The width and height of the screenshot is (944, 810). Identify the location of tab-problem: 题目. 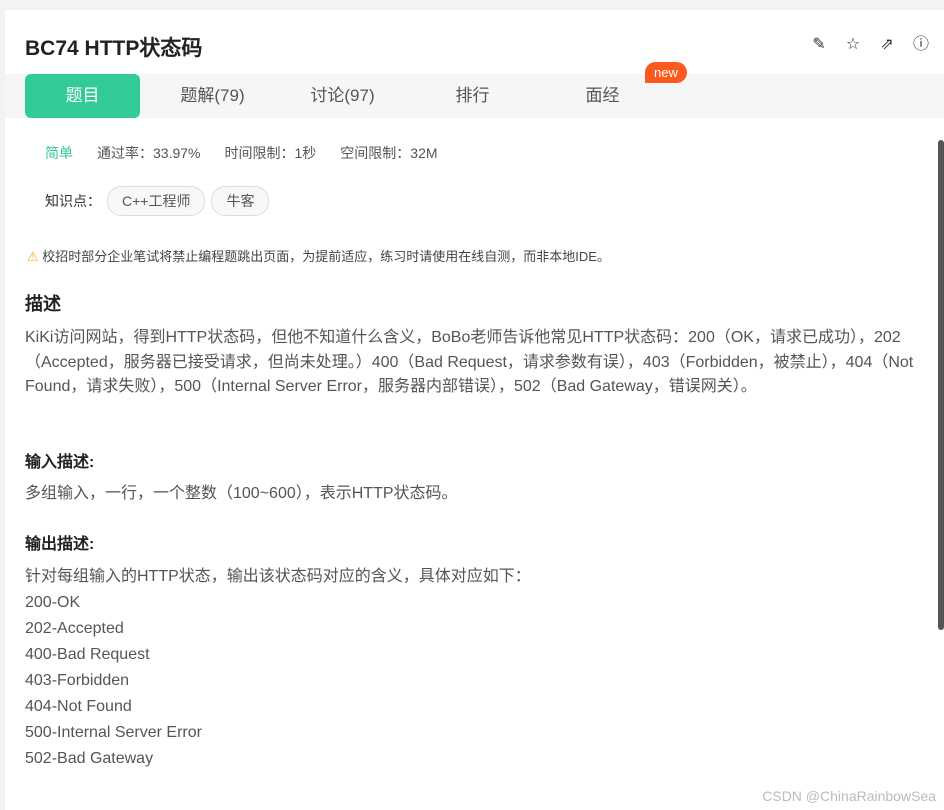
(82, 96).